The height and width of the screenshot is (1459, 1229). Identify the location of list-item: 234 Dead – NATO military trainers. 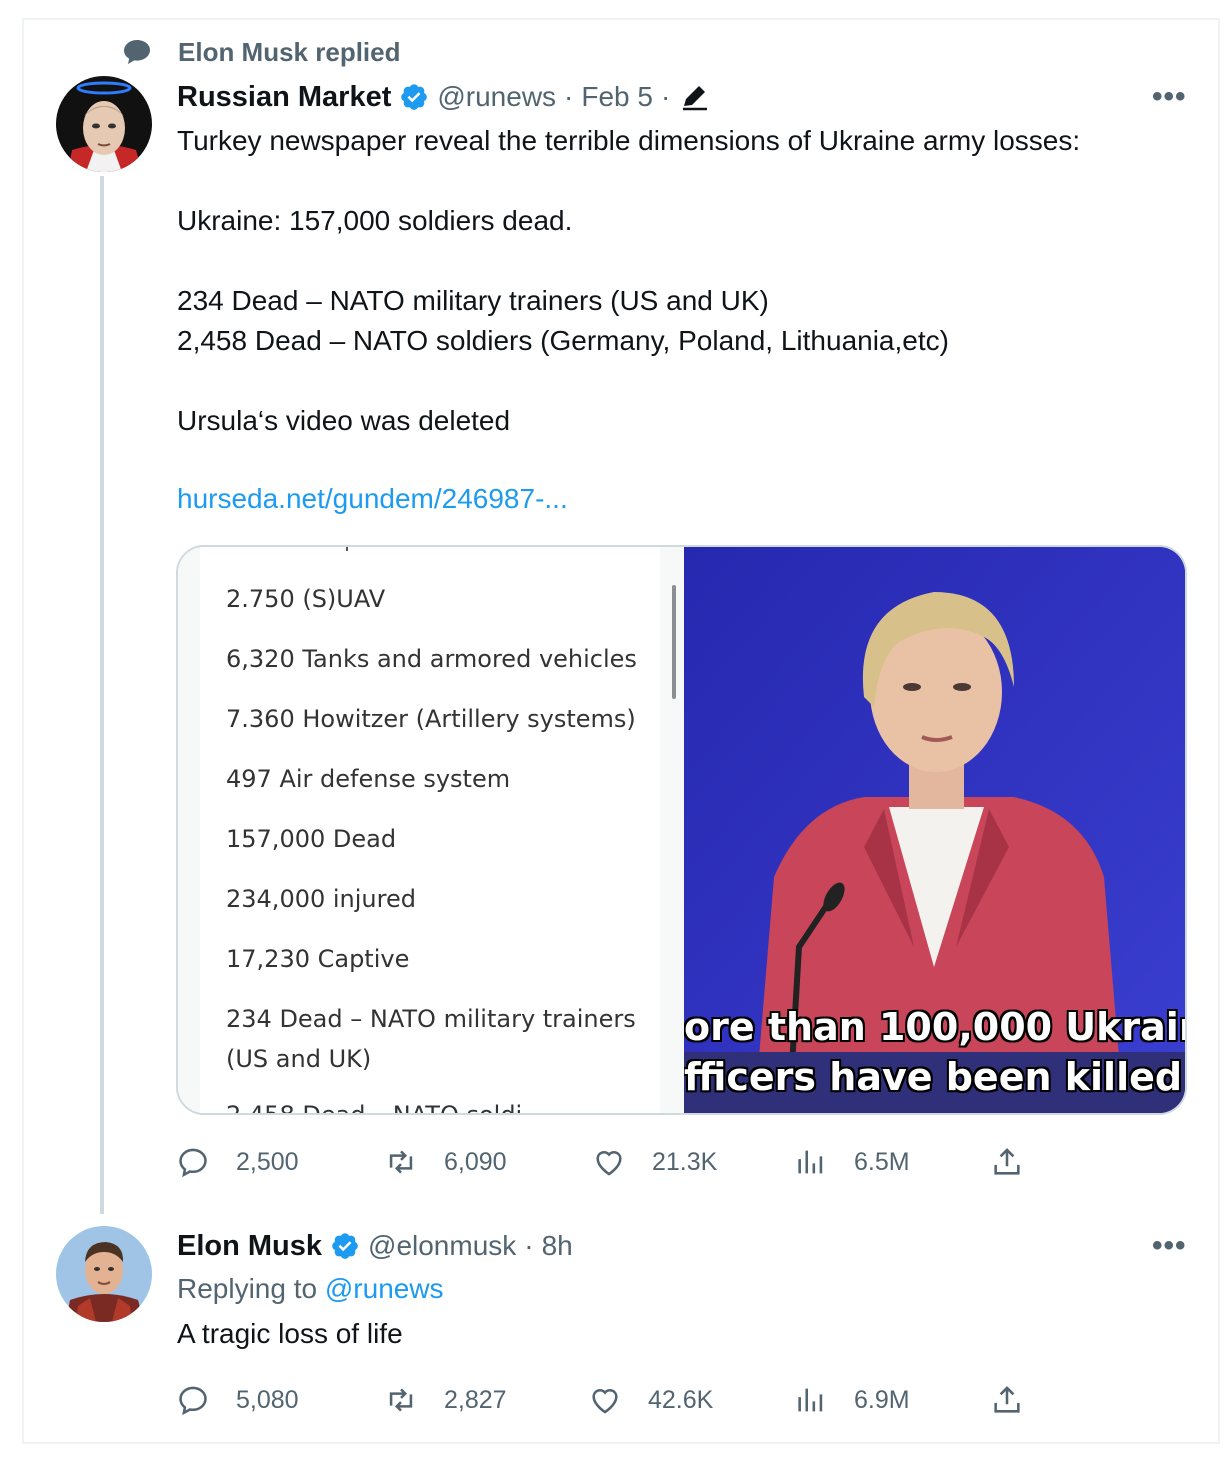
(431, 1019).